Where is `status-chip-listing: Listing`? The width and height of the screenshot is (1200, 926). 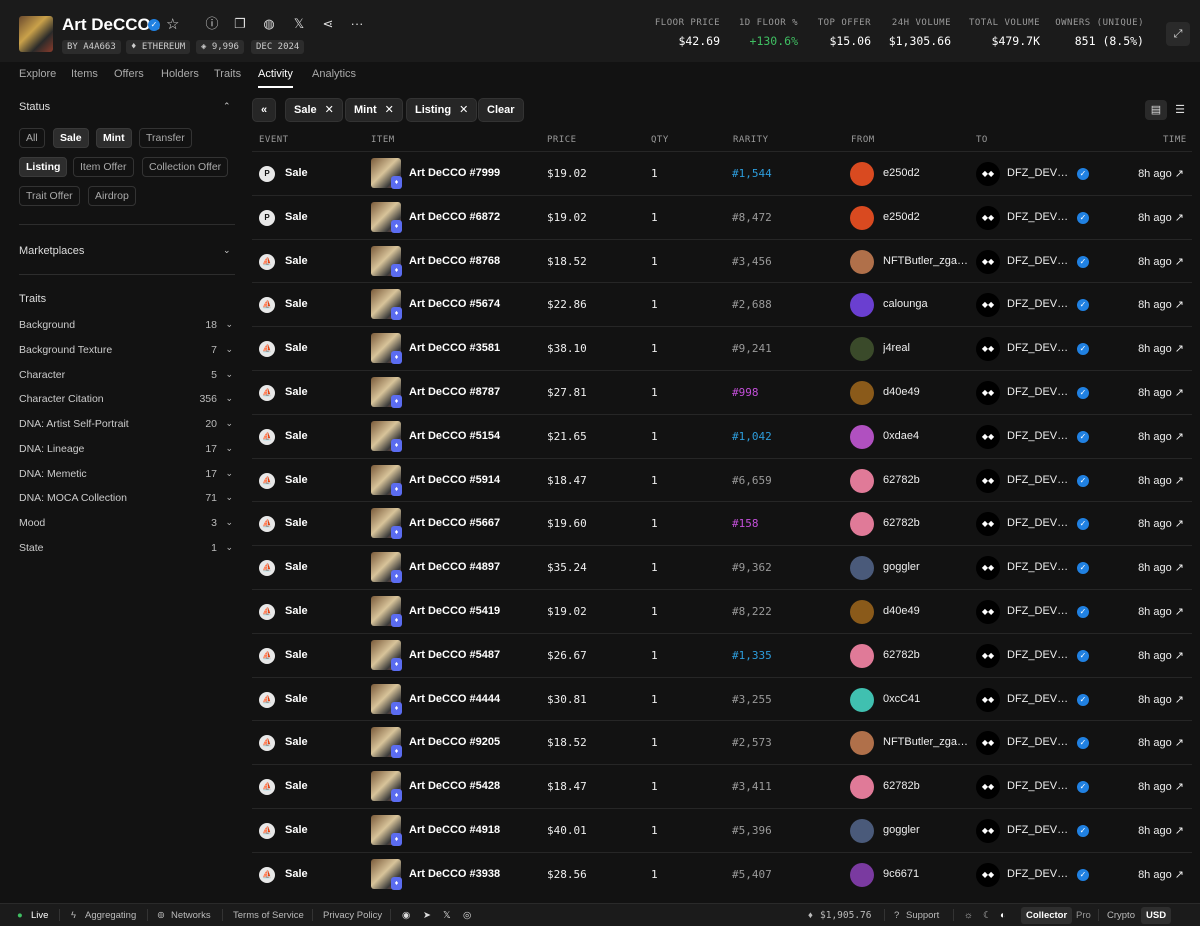
status-chip-listing: Listing is located at coordinates (43, 167).